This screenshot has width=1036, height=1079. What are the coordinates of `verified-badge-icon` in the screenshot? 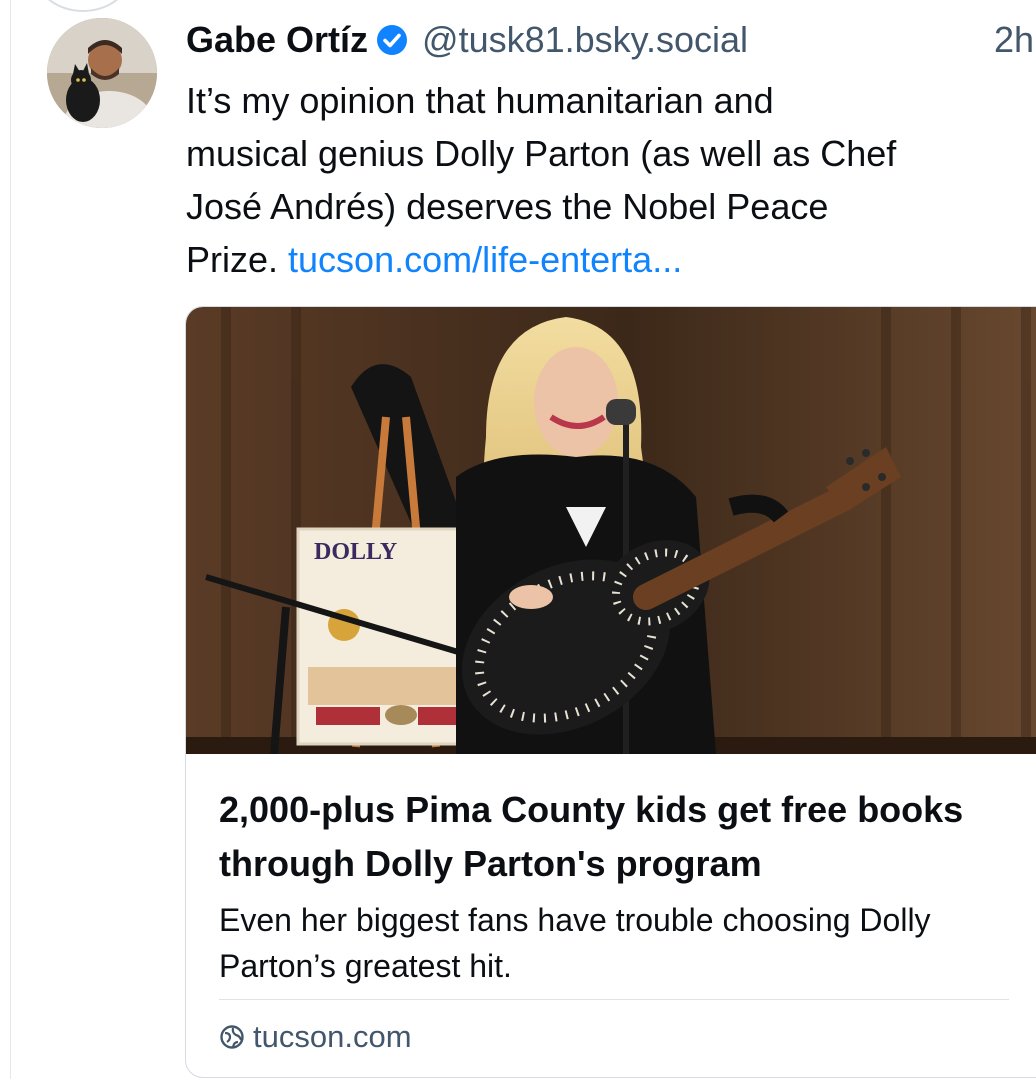 It's located at (392, 40).